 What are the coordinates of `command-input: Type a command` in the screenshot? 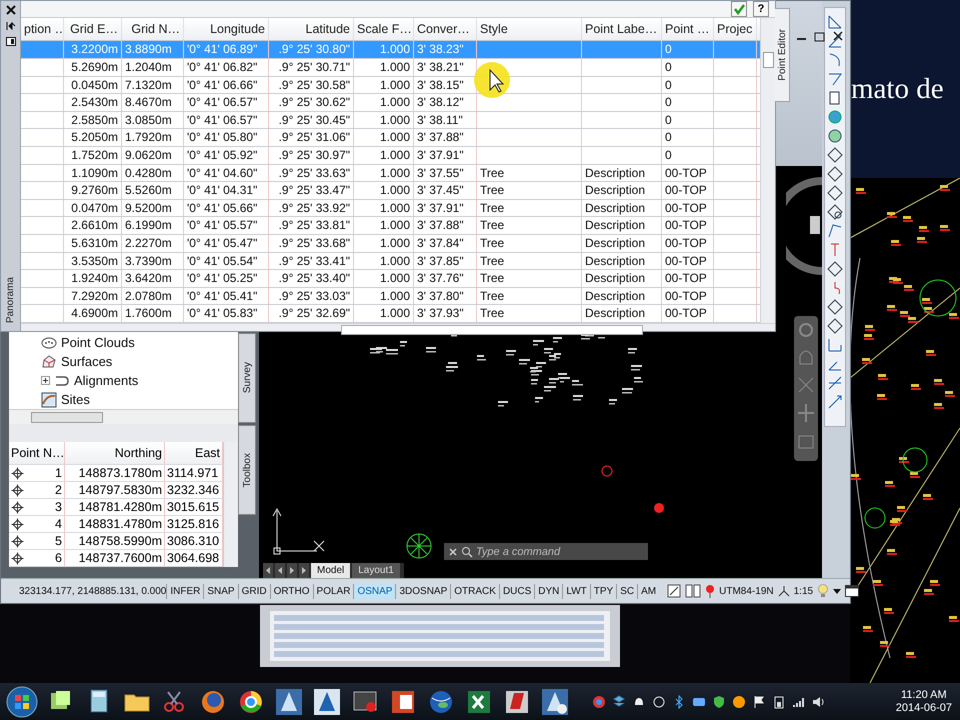 It's located at (551, 552).